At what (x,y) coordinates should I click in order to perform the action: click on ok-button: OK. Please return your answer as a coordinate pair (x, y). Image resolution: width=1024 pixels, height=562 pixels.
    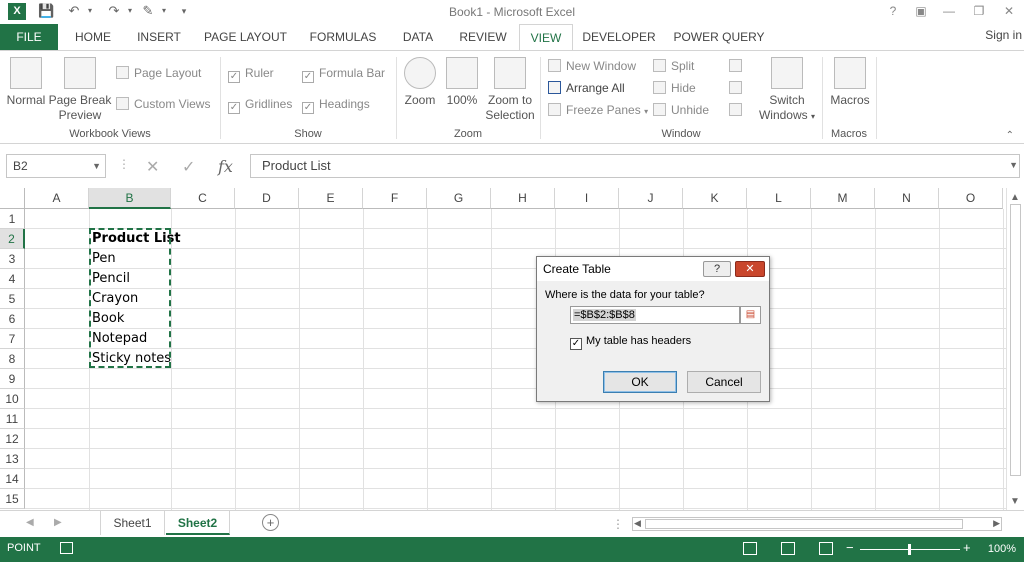
    Looking at the image, I should click on (640, 382).